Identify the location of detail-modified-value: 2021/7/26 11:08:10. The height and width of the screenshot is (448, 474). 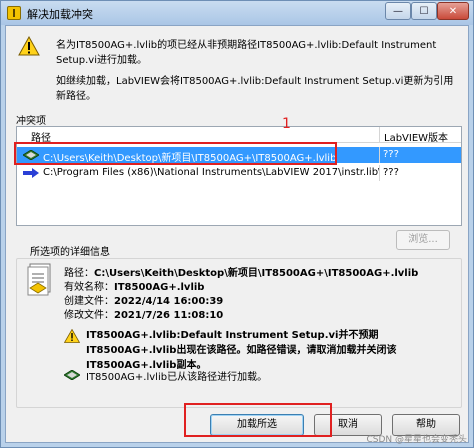
(169, 315).